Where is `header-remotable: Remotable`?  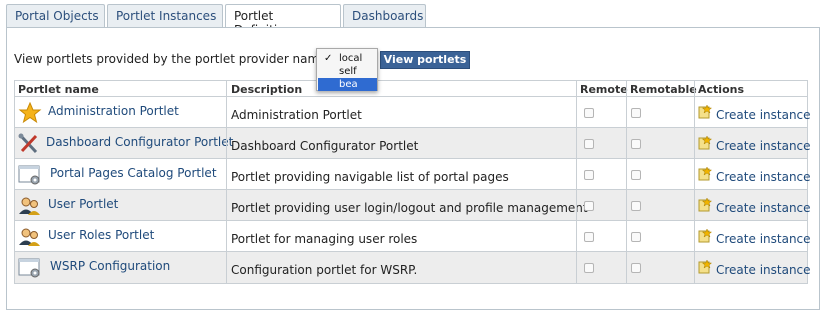
header-remotable: Remotable is located at coordinates (663, 89).